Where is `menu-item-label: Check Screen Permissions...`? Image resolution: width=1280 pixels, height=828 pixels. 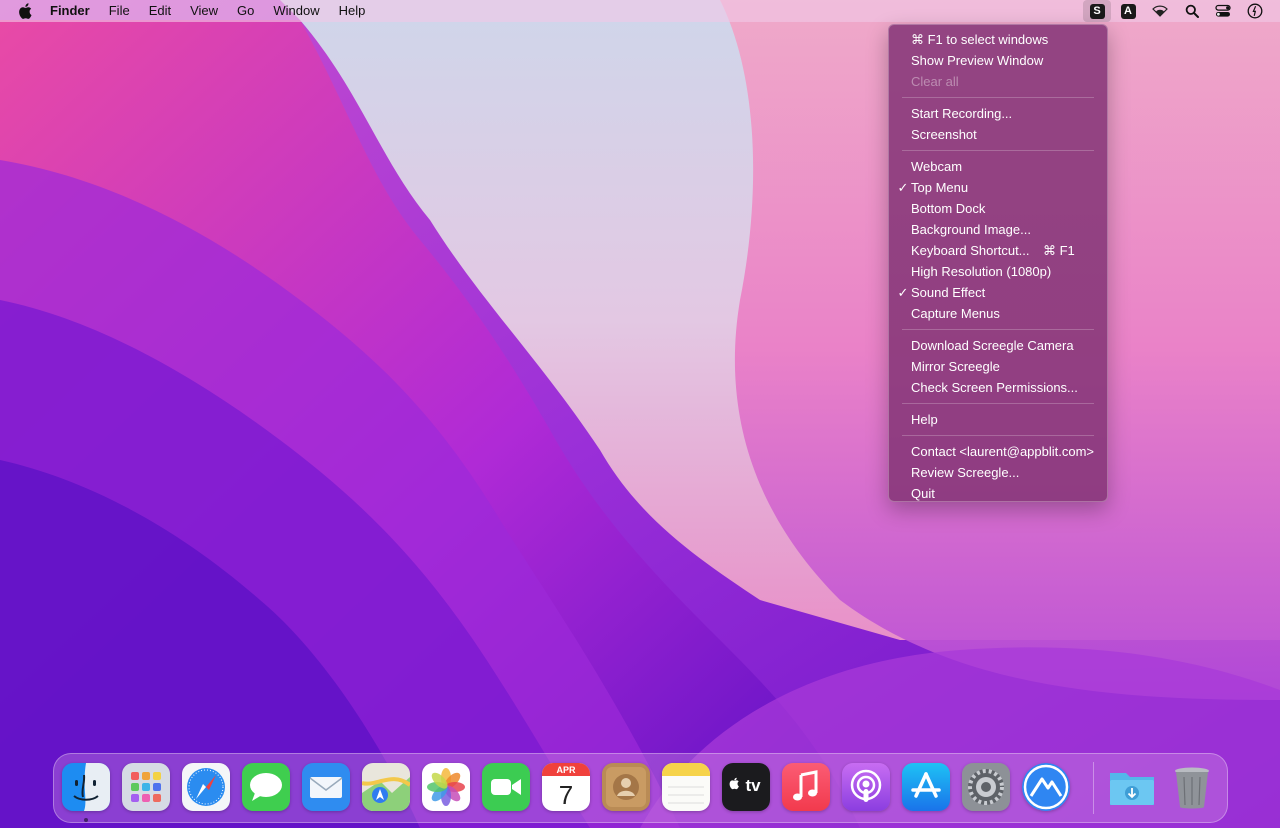 menu-item-label: Check Screen Permissions... is located at coordinates (994, 387).